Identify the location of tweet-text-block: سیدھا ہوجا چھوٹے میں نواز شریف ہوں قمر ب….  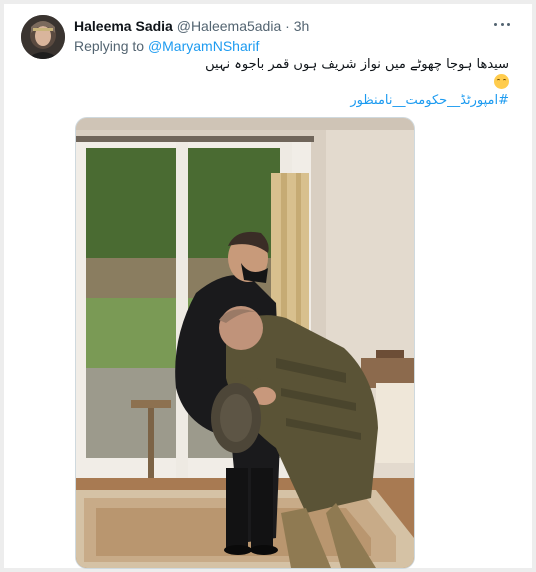
(289, 73).